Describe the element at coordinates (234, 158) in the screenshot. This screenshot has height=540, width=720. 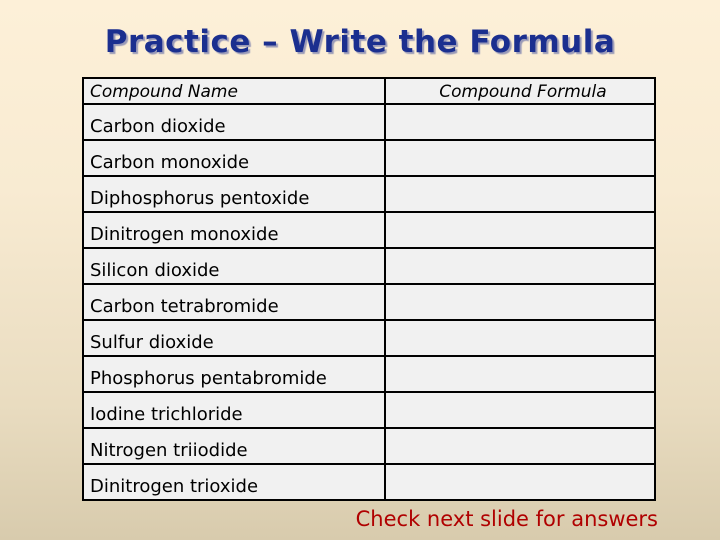
I see `compound-name-cell: Carbon monoxide` at that location.